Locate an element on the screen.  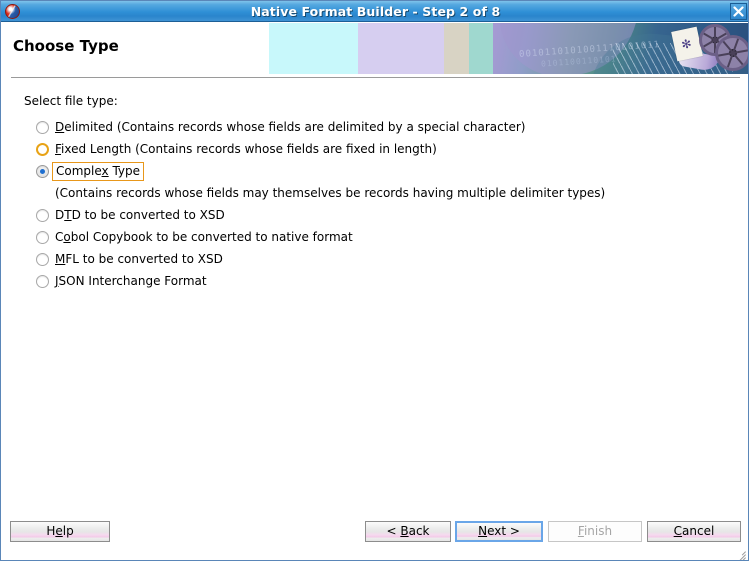
header-separator is located at coordinates (375, 77).